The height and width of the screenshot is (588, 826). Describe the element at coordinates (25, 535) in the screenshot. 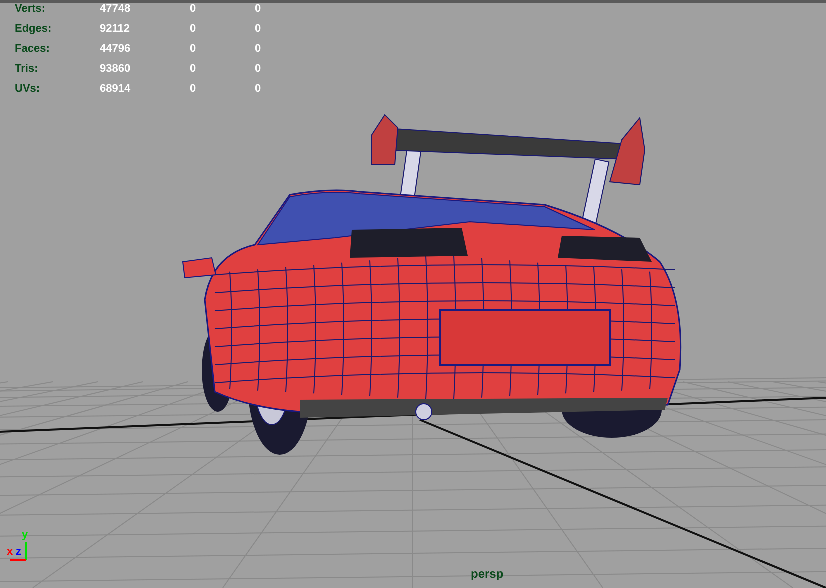

I see `axis-label: y` at that location.